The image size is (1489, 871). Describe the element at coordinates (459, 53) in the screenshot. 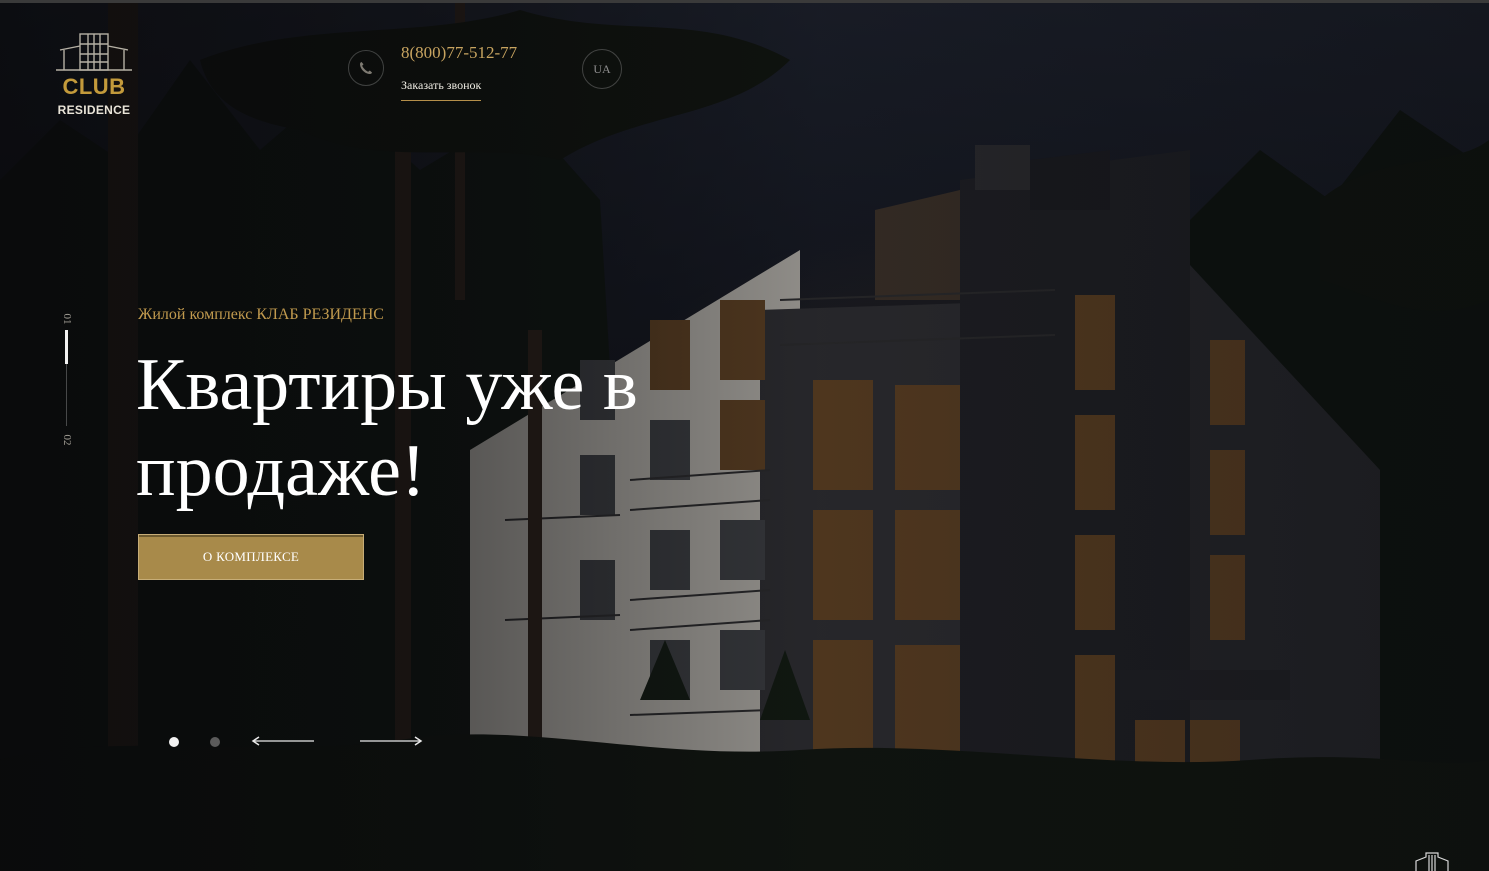

I see `phone-number: 8(800)77-512-77` at that location.